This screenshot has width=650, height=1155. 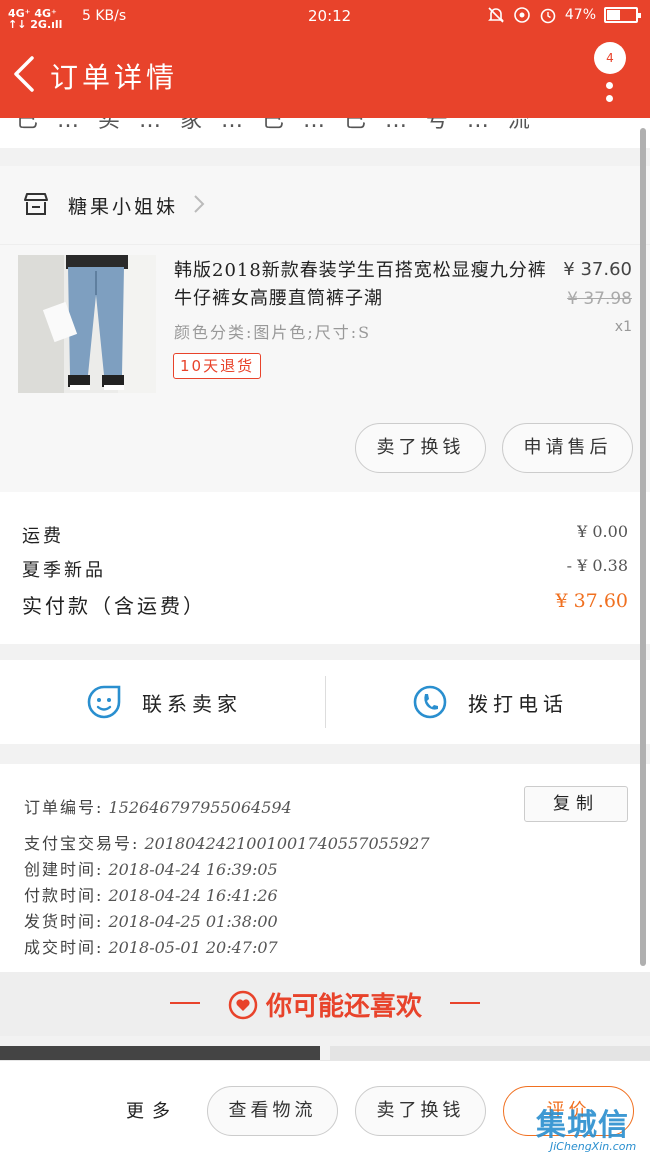 What do you see at coordinates (576, 804) in the screenshot?
I see `copy-order-number-button: 复制` at bounding box center [576, 804].